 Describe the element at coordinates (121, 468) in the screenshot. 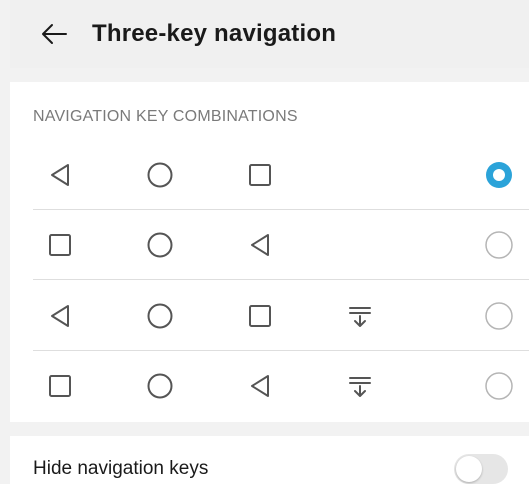

I see `hide-keys-label: Hide navigation keys` at that location.